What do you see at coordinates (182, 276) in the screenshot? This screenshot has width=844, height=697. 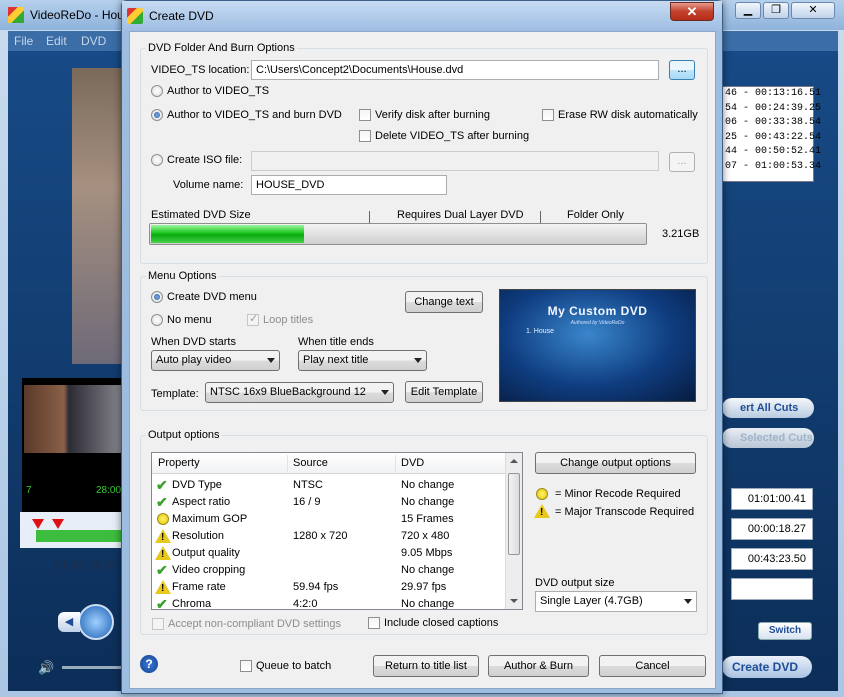 I see `menu-options-group-label: Menu Options` at bounding box center [182, 276].